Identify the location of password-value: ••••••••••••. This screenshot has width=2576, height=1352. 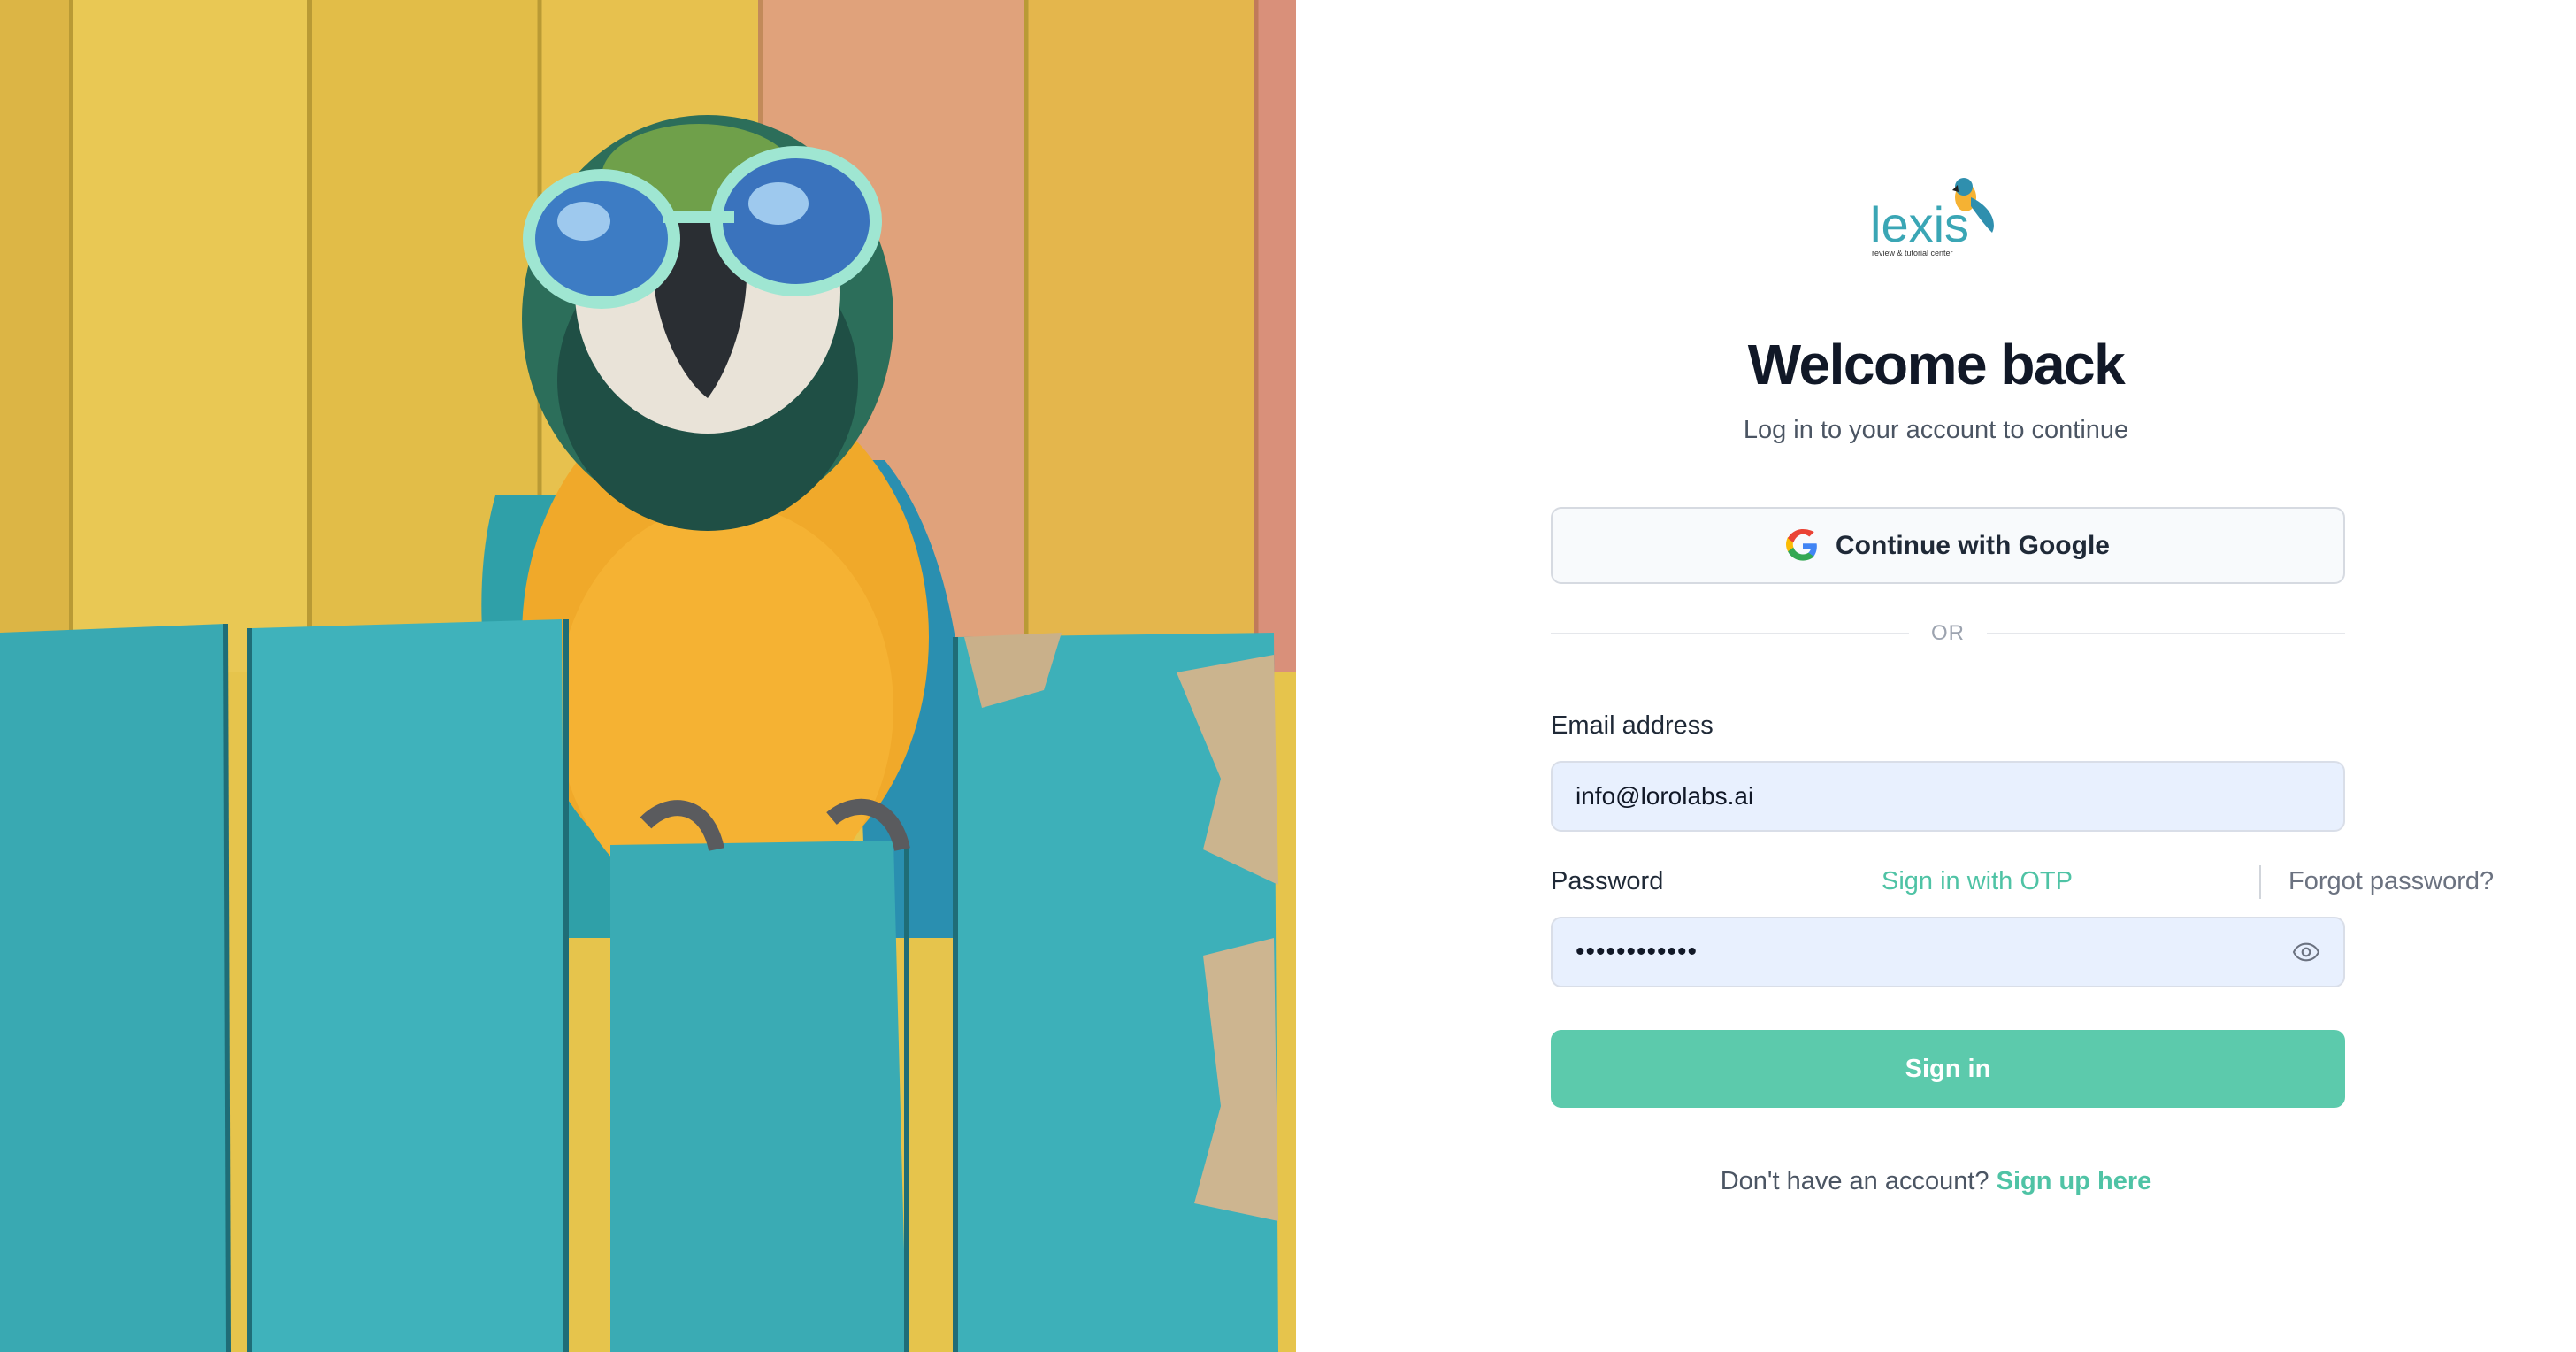
(1637, 951).